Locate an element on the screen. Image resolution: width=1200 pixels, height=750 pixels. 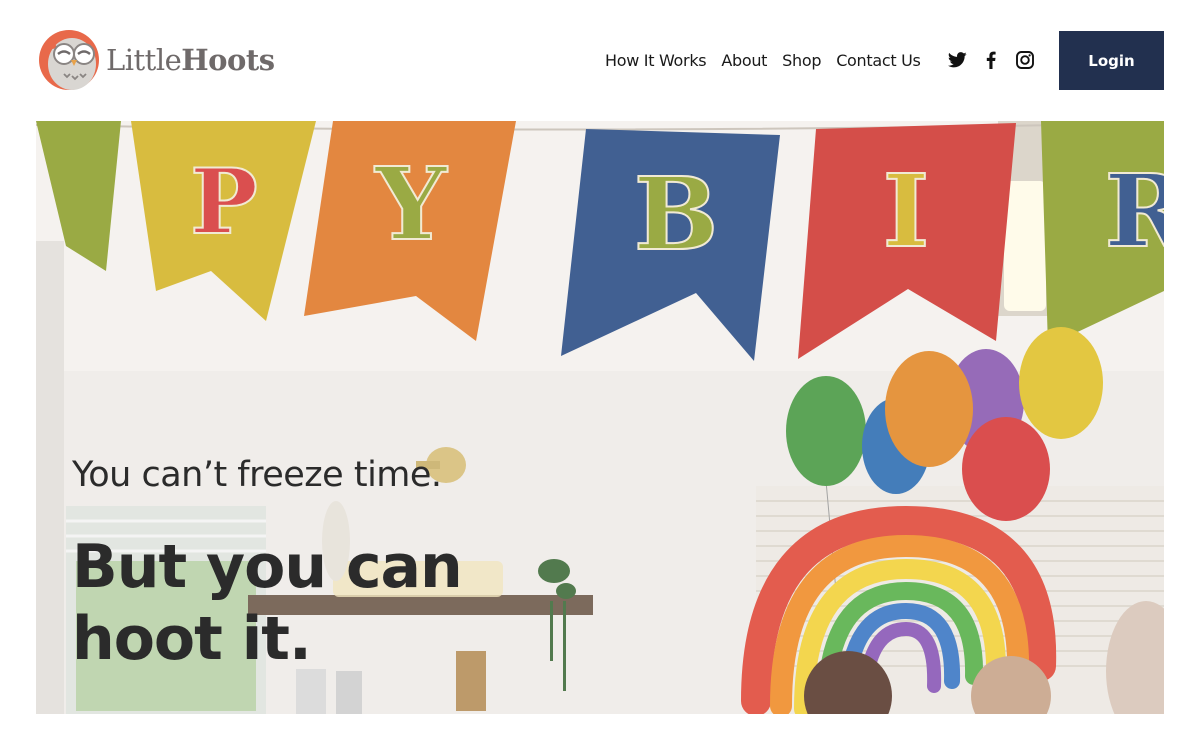
social-links is located at coordinates (991, 60).